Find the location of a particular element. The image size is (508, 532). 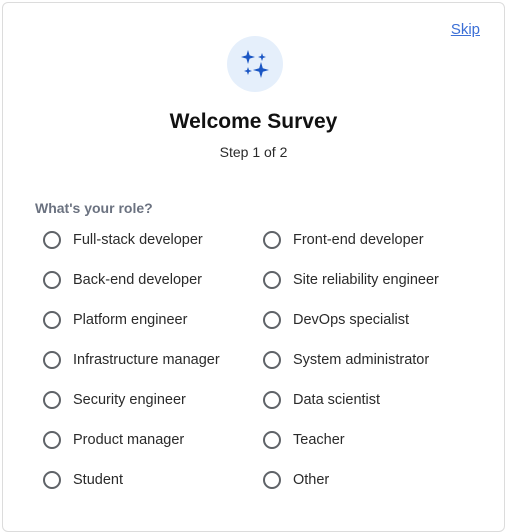

option-front-end-developer: Front-end developer is located at coordinates (373, 240).